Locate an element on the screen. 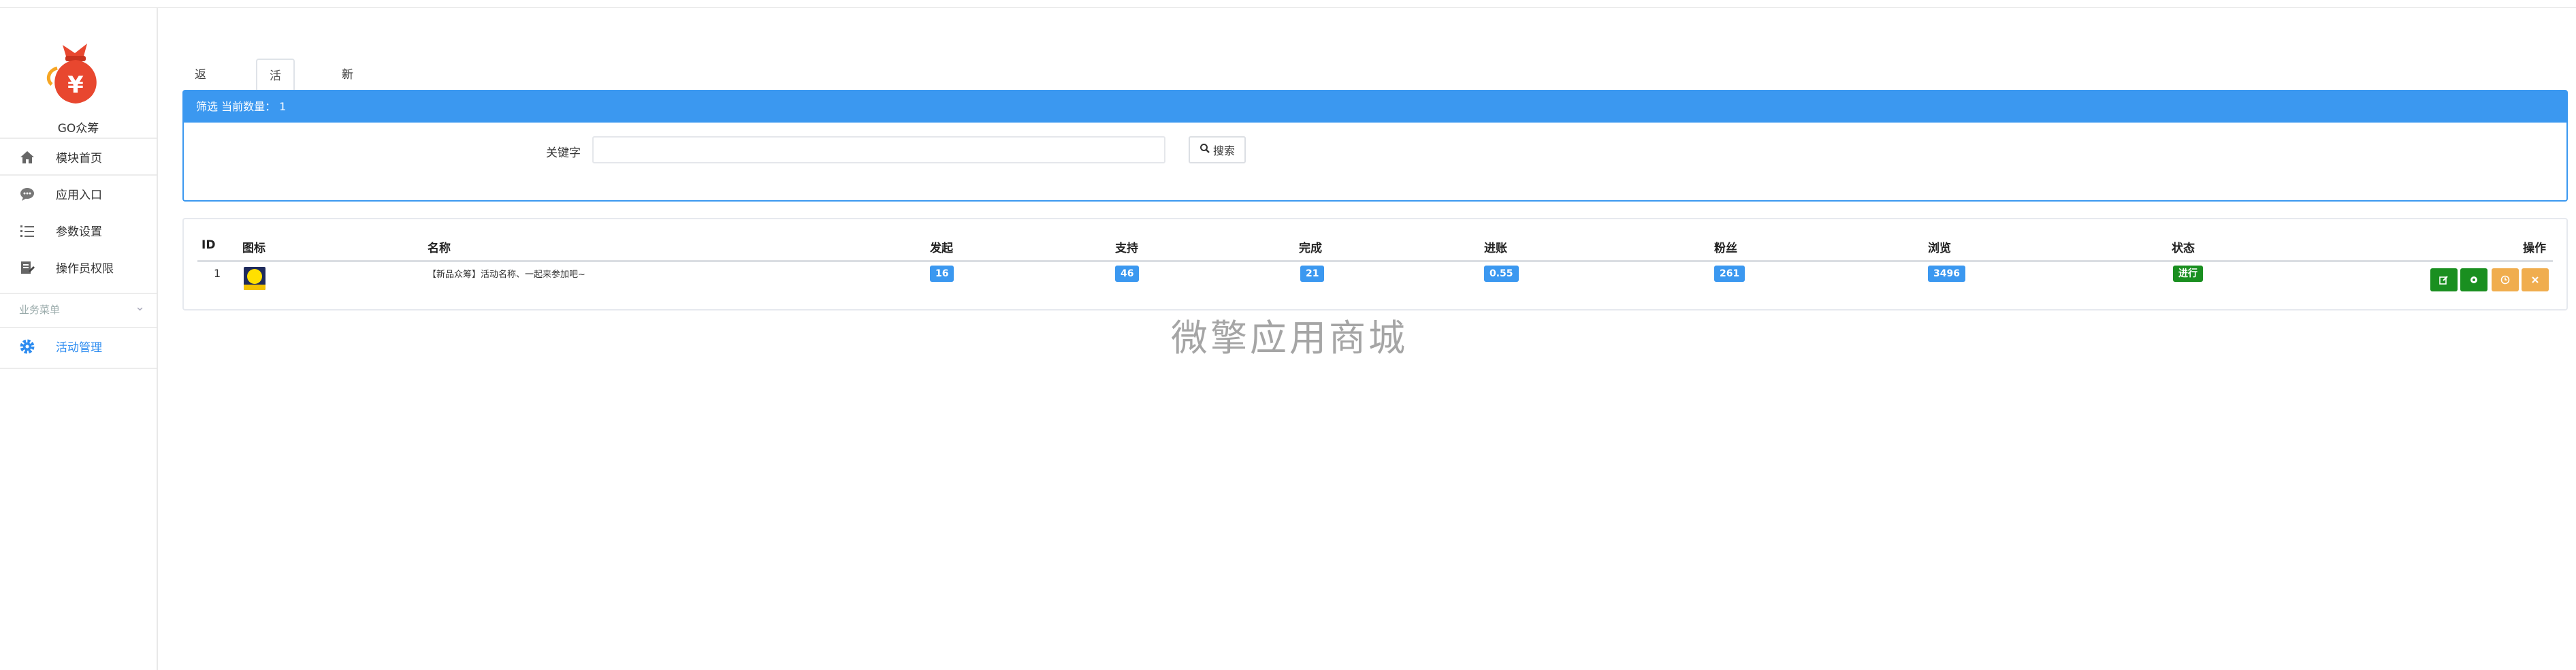 This screenshot has height=670, width=2576. column-header-fans: 粉丝 is located at coordinates (1726, 249).